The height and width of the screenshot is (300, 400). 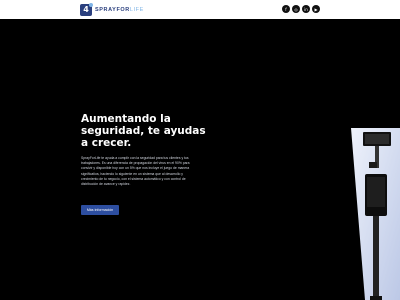 What do you see at coordinates (100, 210) in the screenshot?
I see `more-info-button: Más información` at bounding box center [100, 210].